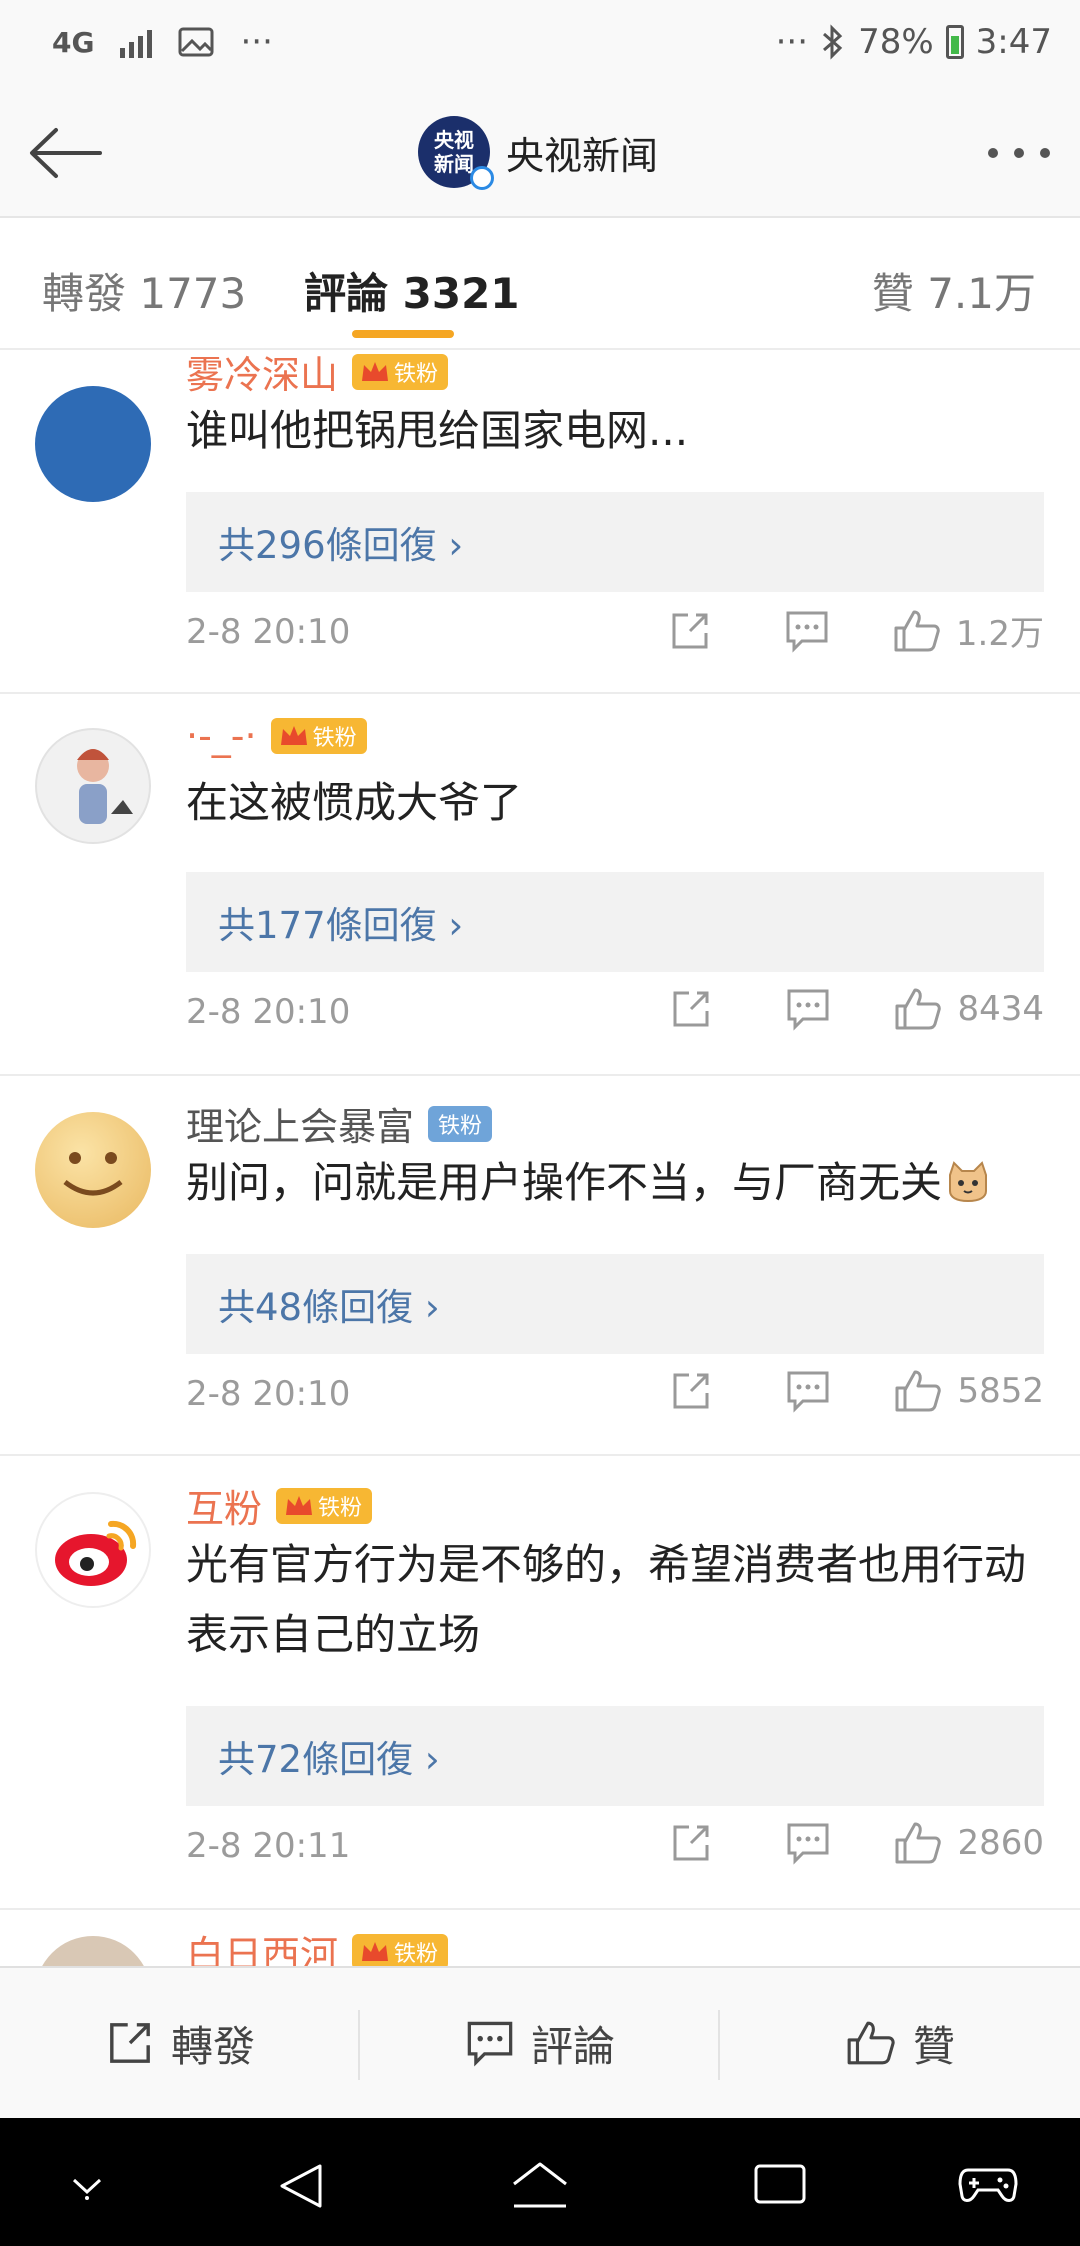 The image size is (1080, 2246). Describe the element at coordinates (1000, 1843) in the screenshot. I see `like-count: 2860` at that location.